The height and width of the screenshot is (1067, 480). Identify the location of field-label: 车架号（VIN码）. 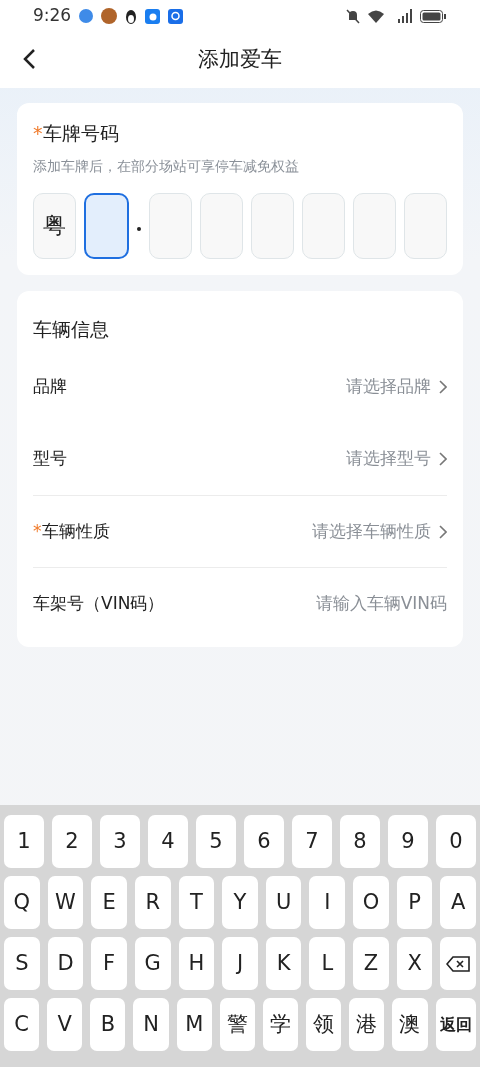
(99, 603).